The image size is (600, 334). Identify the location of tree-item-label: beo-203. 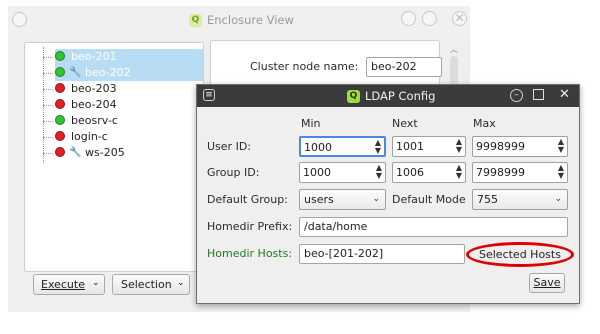
(94, 88).